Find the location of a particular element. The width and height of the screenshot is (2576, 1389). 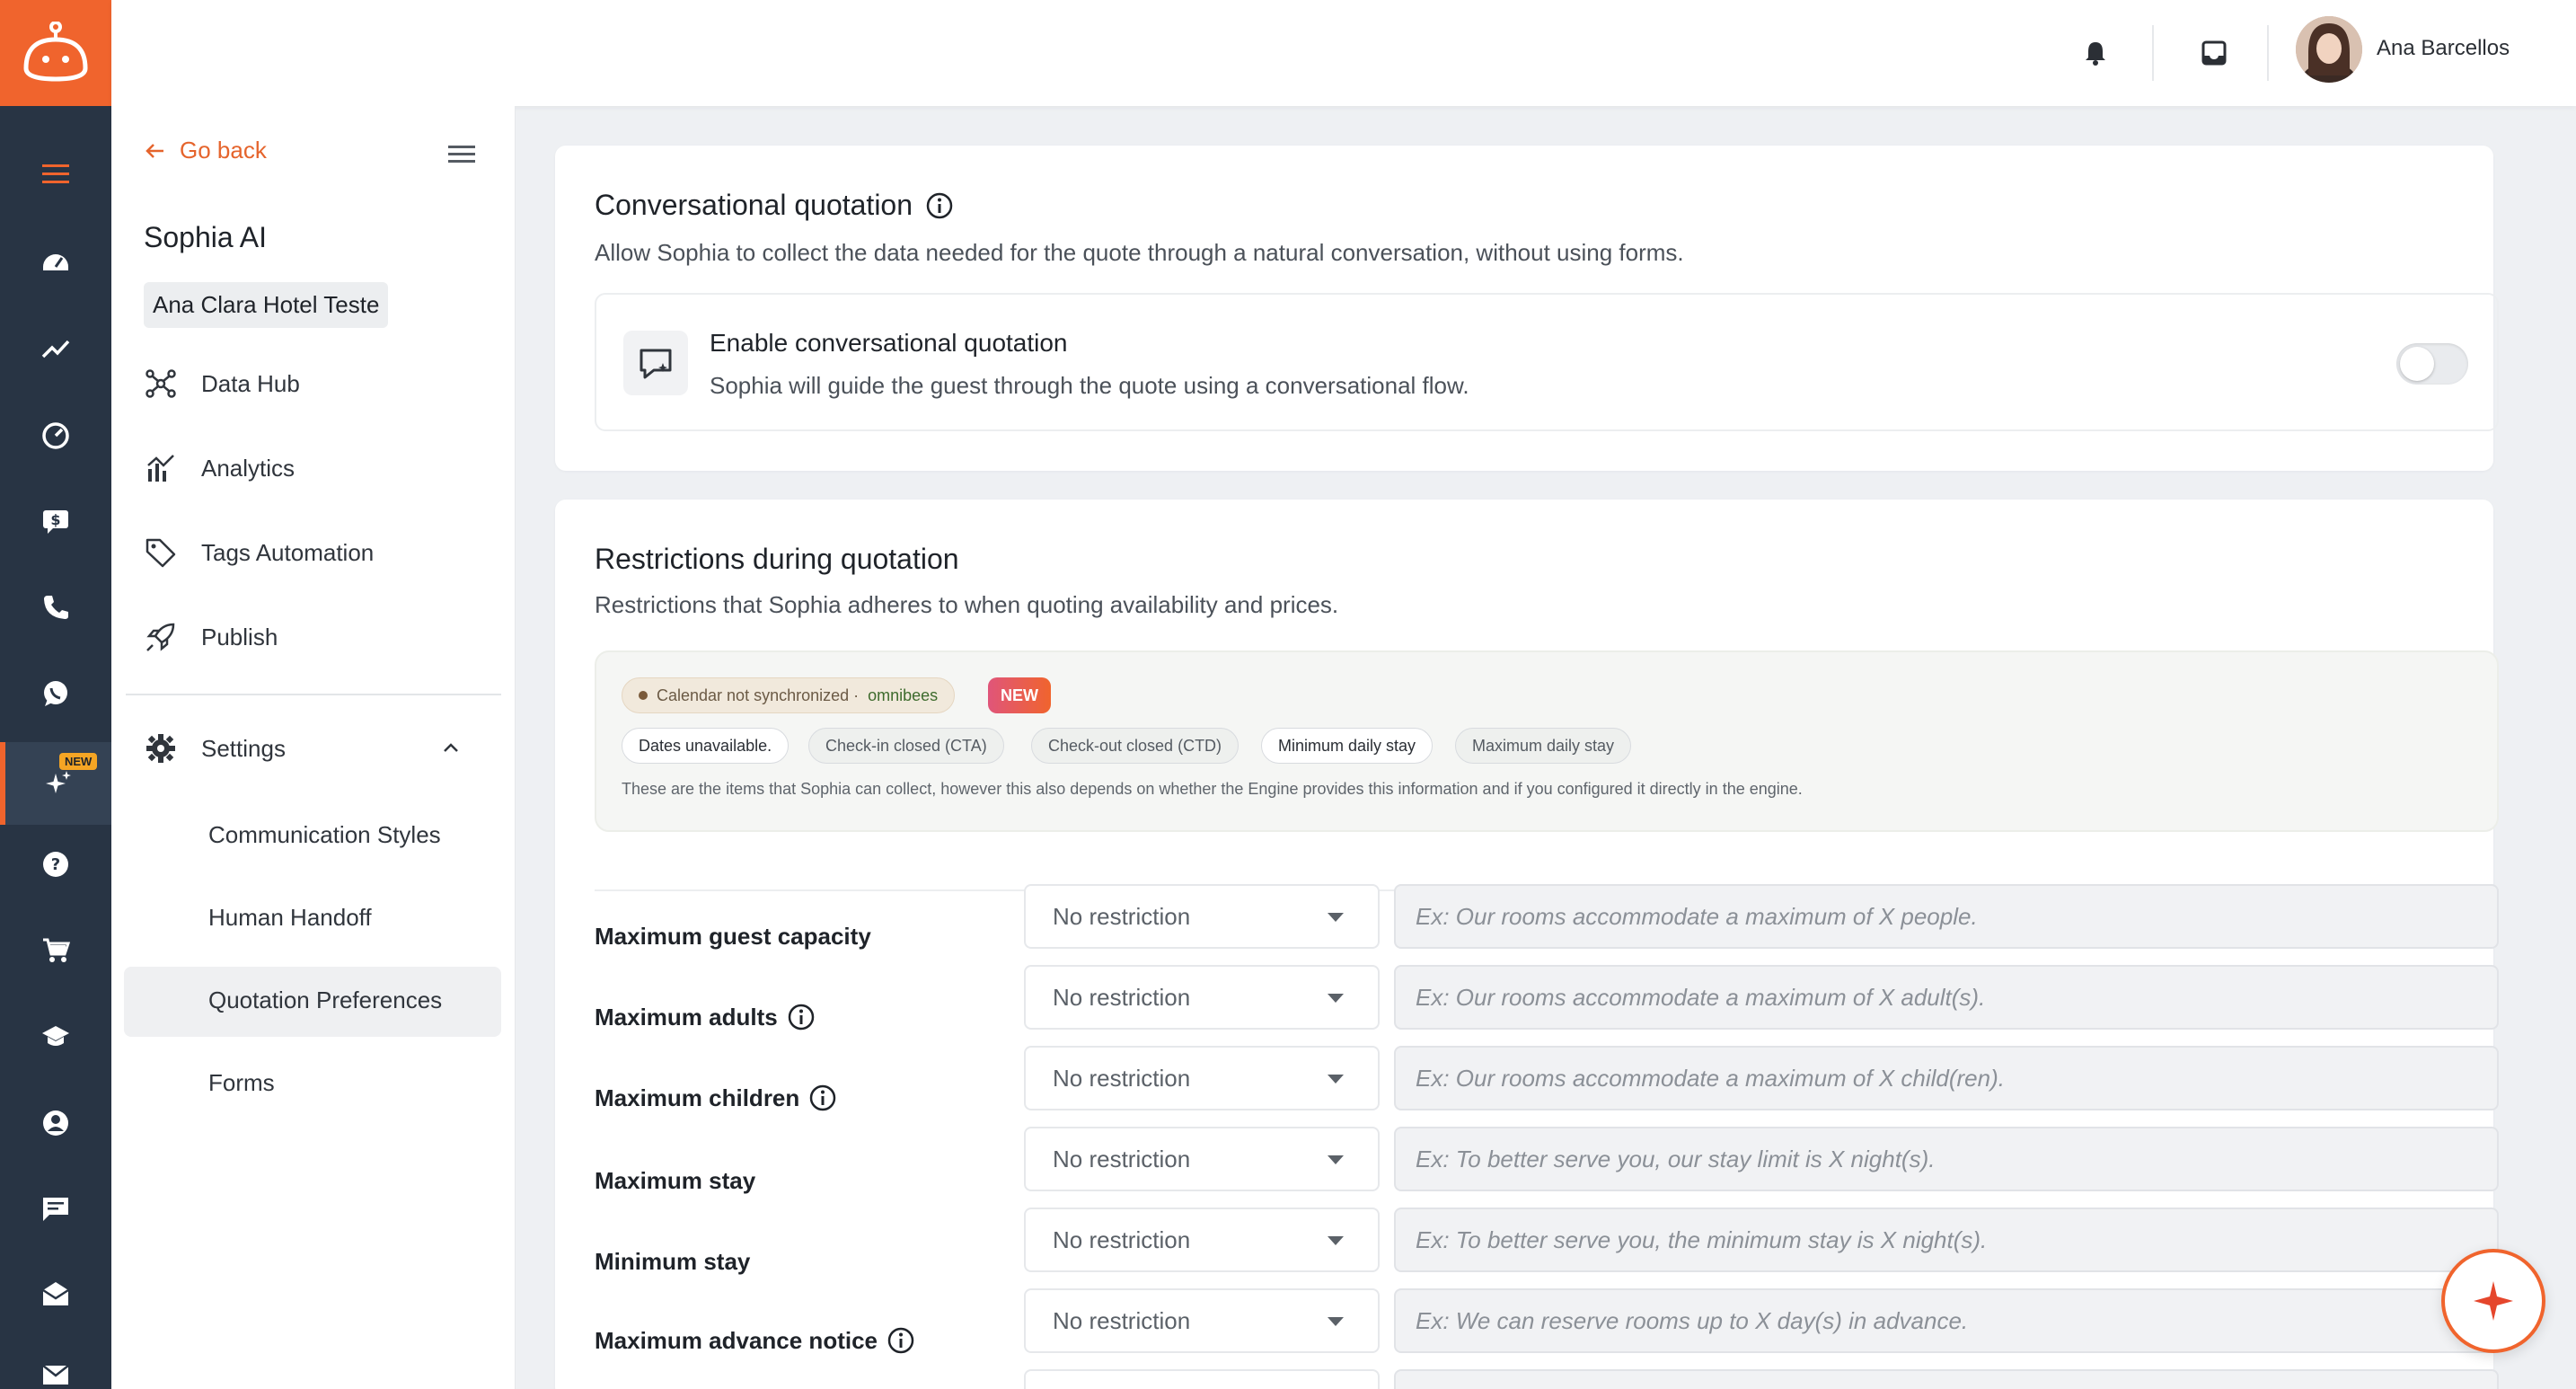

conversational-toggle is located at coordinates (2432, 364).